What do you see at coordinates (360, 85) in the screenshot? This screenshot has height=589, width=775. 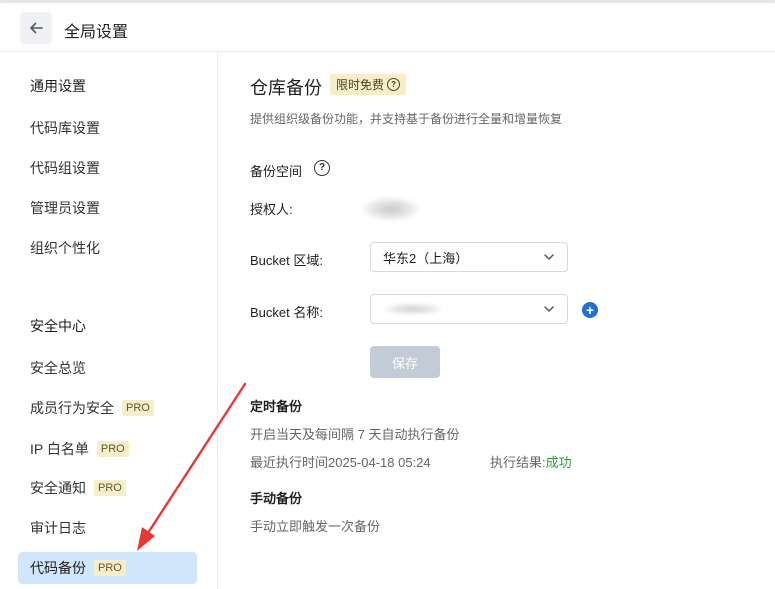 I see `free-badge-label: 限时免费` at bounding box center [360, 85].